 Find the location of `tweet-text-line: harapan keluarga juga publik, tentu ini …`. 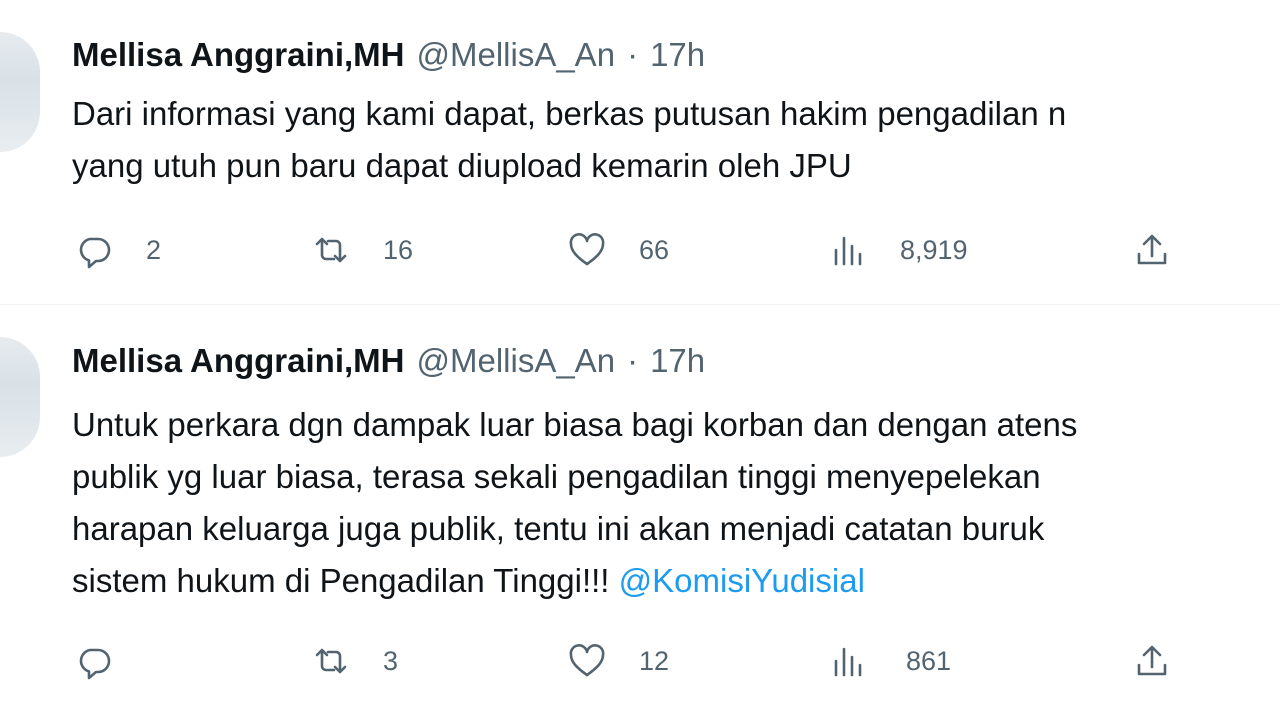

tweet-text-line: harapan keluarga juga publik, tentu ini … is located at coordinates (558, 528).